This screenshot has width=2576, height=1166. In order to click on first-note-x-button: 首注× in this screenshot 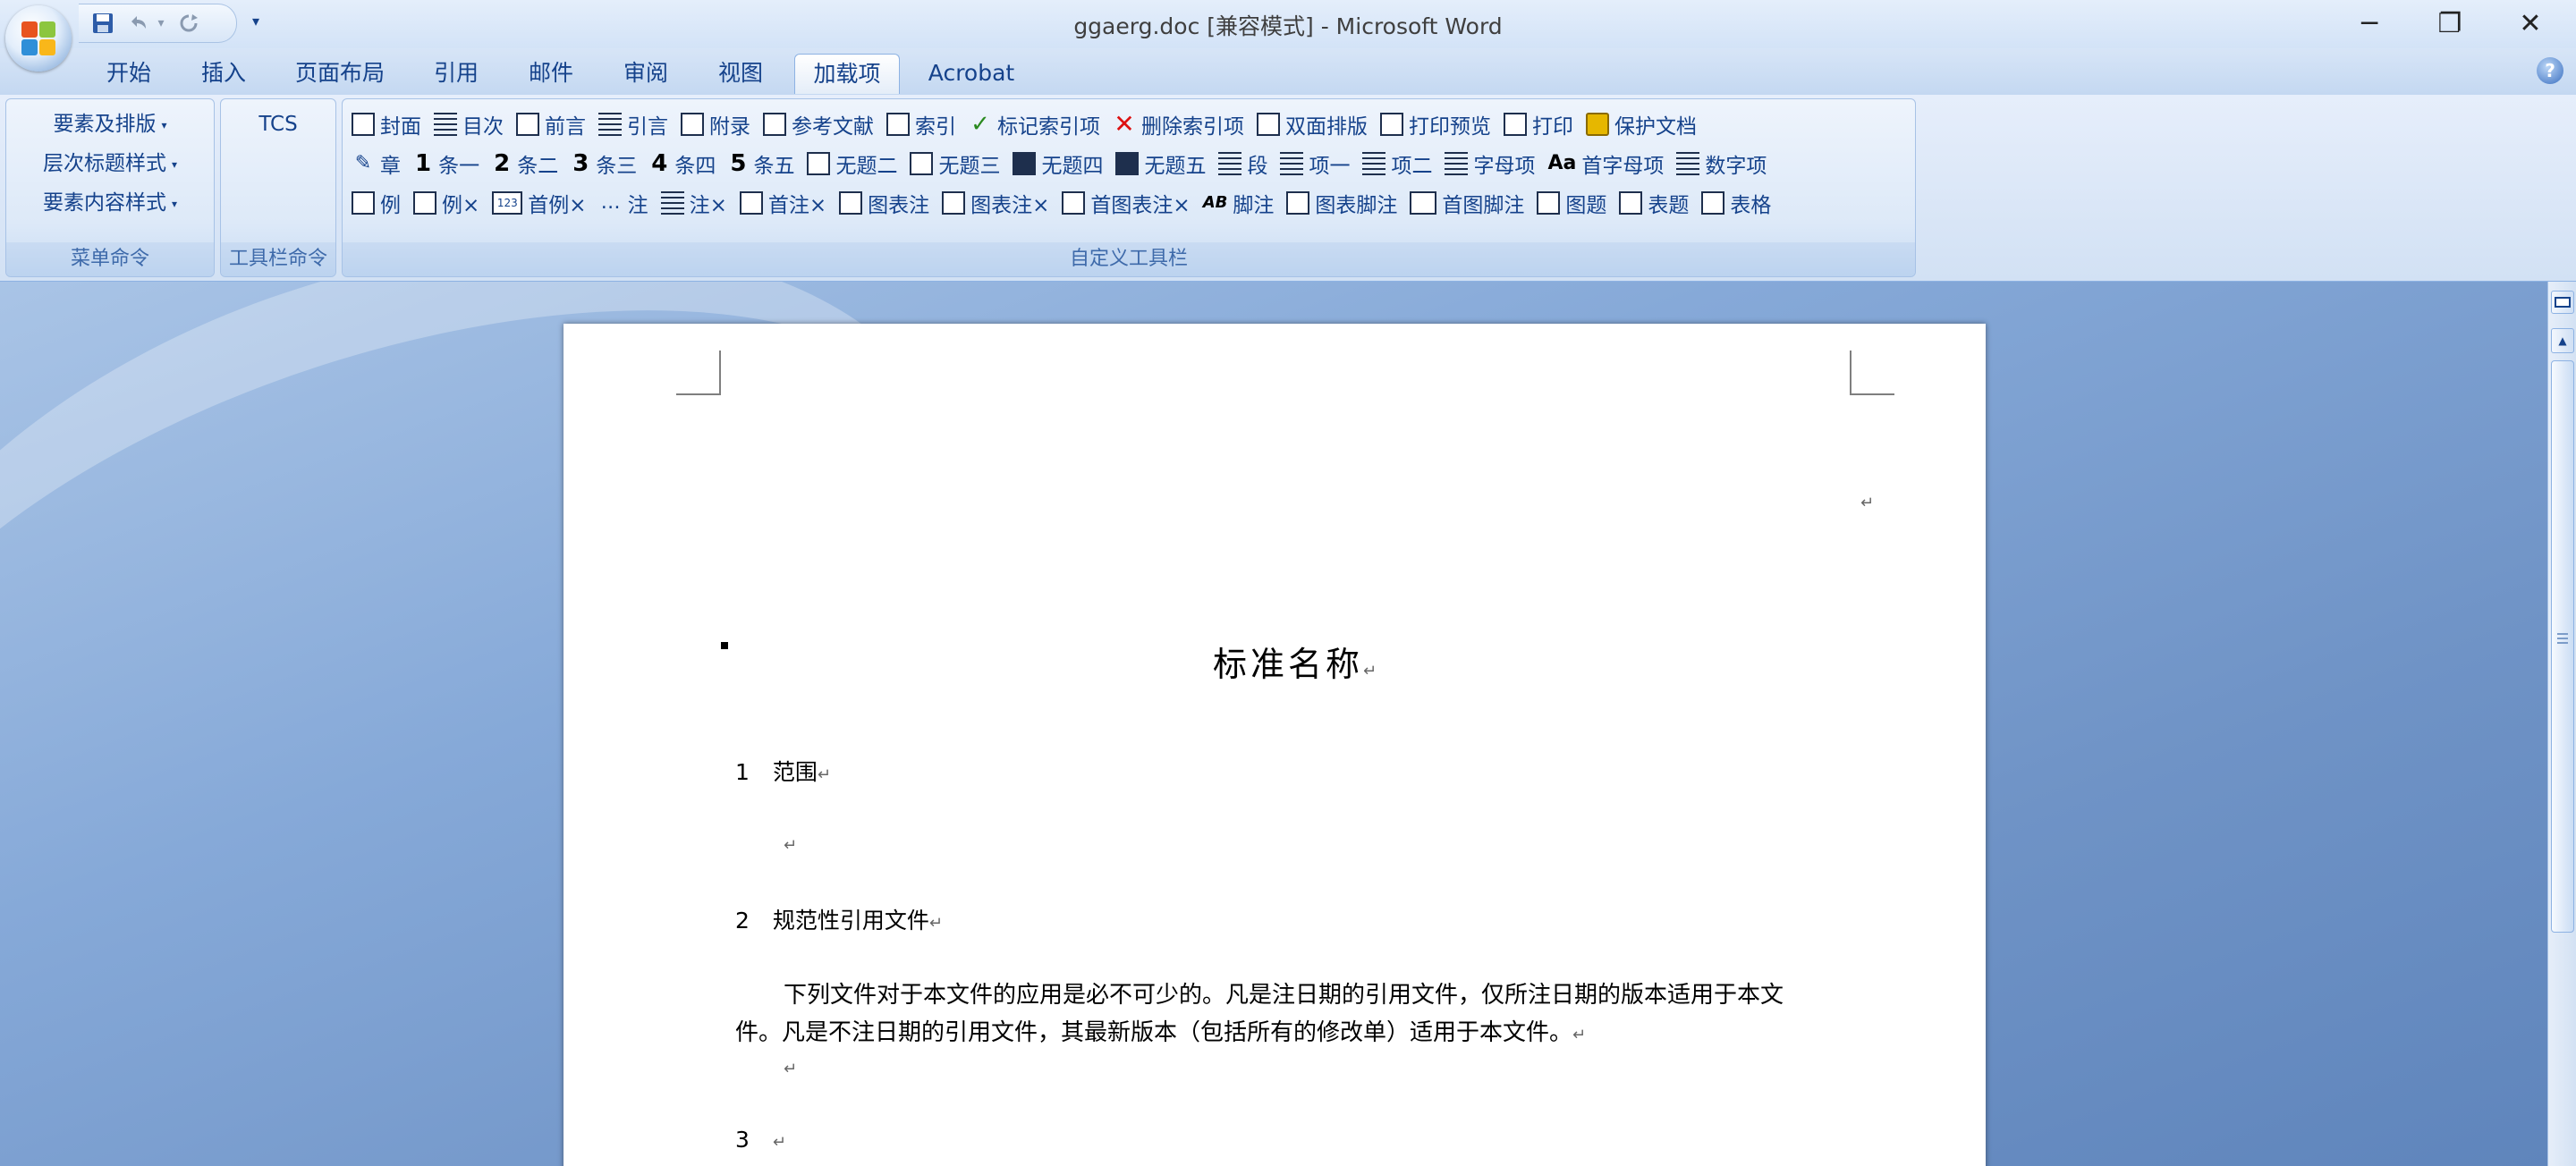, I will do `click(782, 203)`.